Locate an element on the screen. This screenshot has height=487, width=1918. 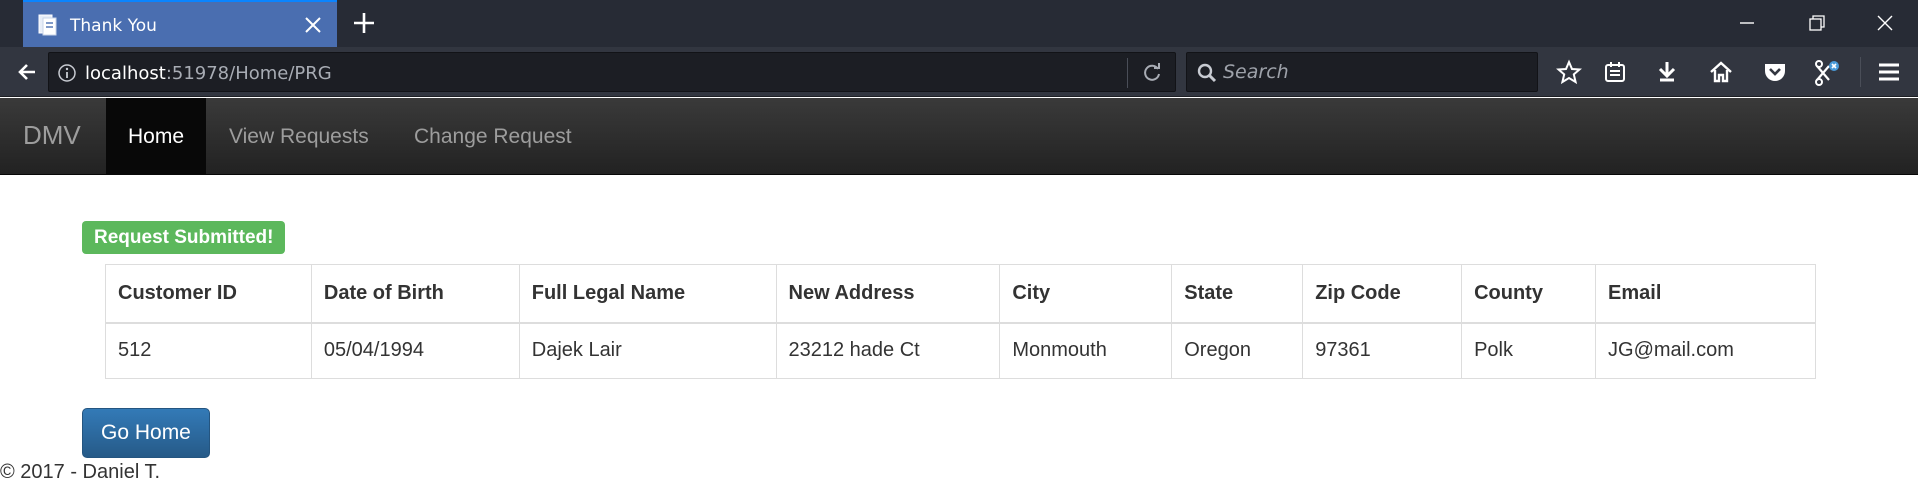
menu-icon is located at coordinates (1889, 72).